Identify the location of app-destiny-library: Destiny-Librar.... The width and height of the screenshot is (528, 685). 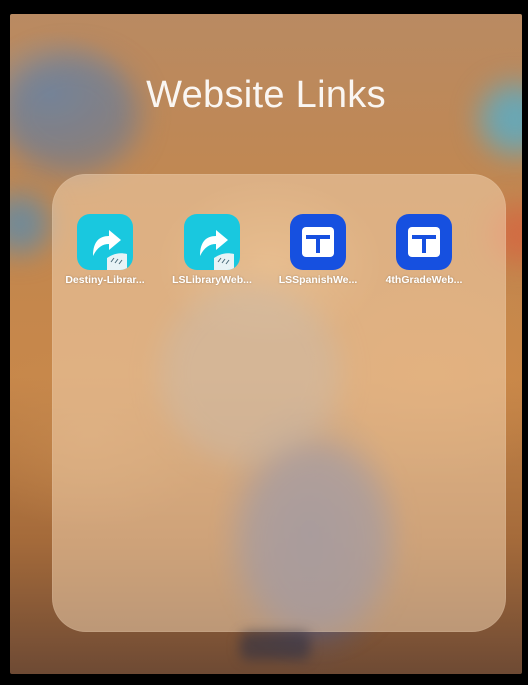
(105, 250).